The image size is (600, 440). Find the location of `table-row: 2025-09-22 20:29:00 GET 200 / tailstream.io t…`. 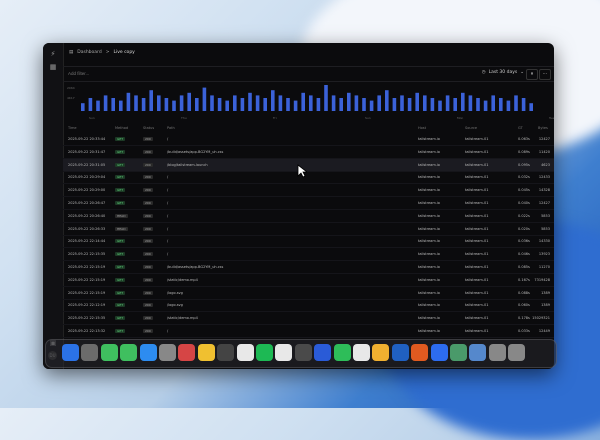

table-row: 2025-09-22 20:29:00 GET 200 / tailstream.io t… is located at coordinates (308, 191).